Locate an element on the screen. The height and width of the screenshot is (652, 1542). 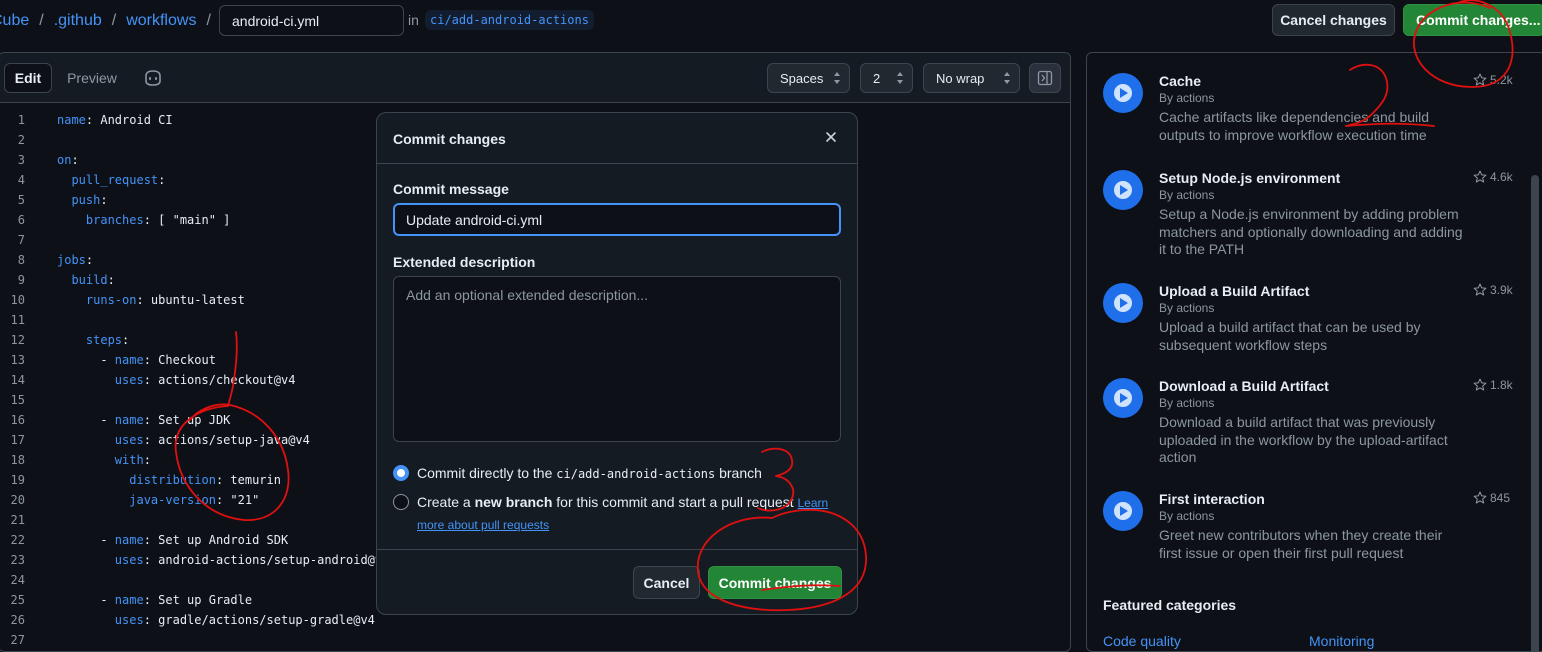
learn-more-link-line2: more about pull requests is located at coordinates (483, 524).